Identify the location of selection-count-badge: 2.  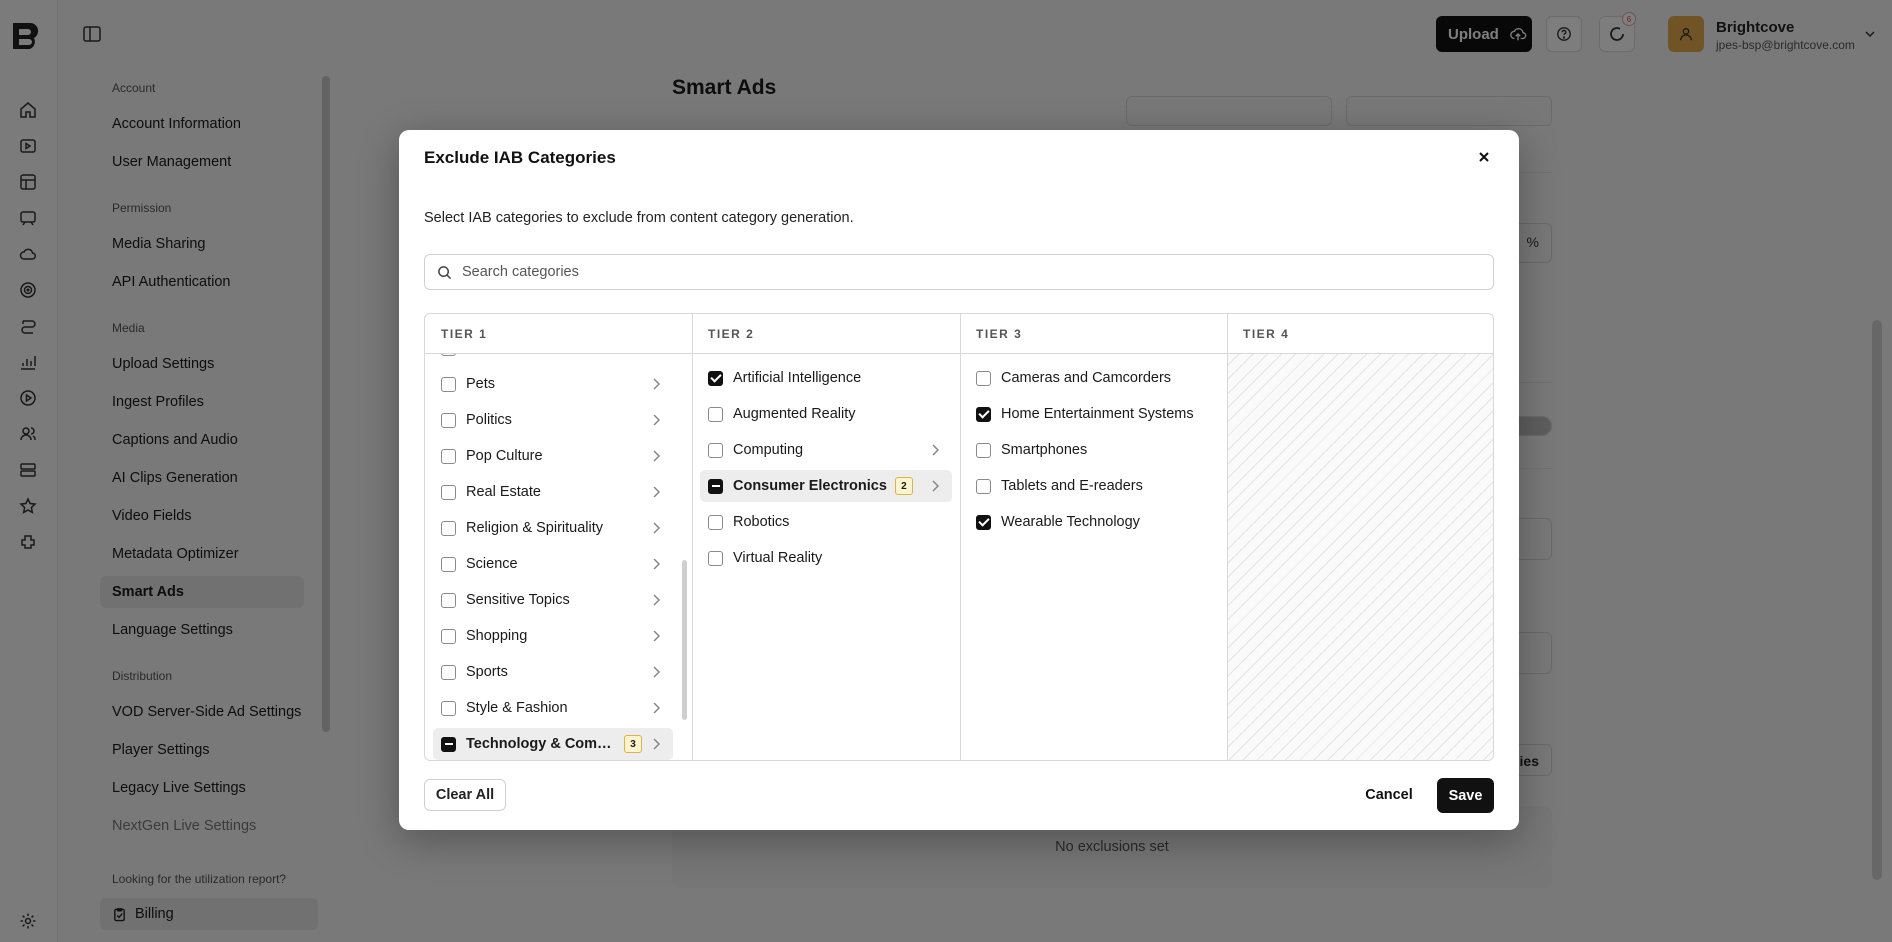
(903, 486).